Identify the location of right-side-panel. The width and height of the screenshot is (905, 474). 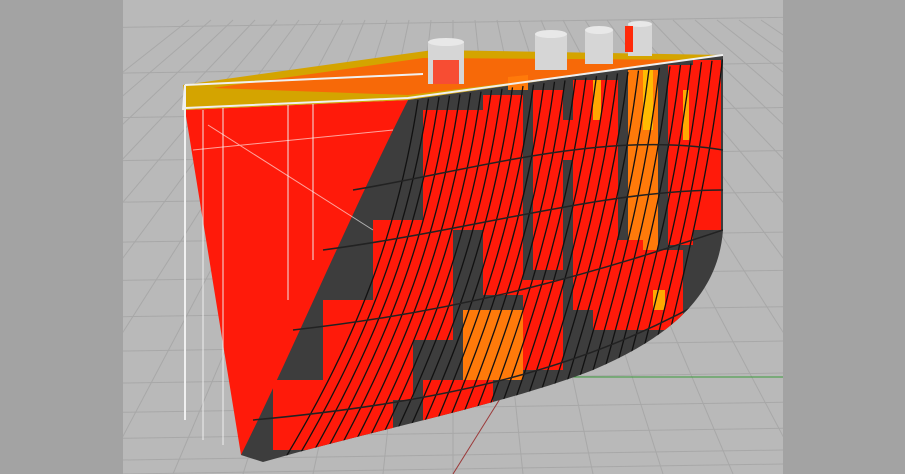
(844, 237).